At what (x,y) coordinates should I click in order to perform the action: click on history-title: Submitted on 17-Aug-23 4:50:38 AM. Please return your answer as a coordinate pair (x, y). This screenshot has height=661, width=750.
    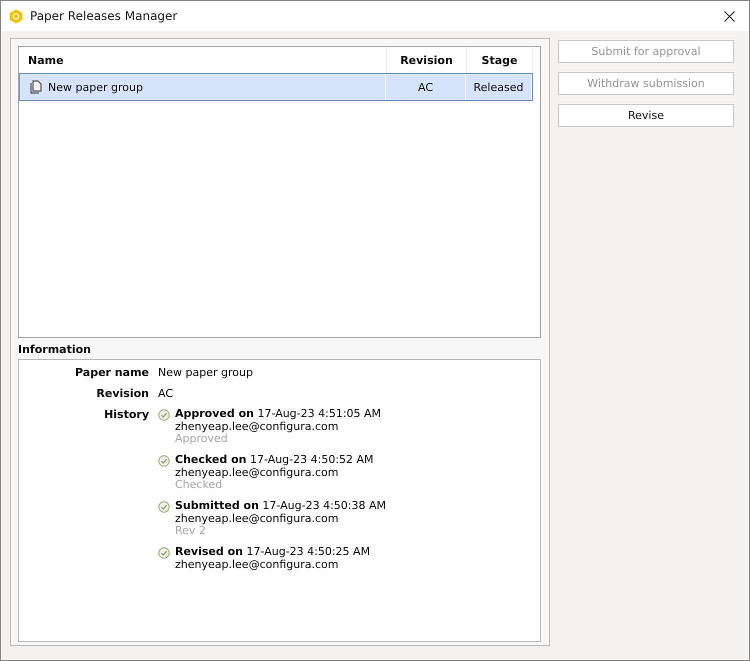
    Looking at the image, I should click on (280, 506).